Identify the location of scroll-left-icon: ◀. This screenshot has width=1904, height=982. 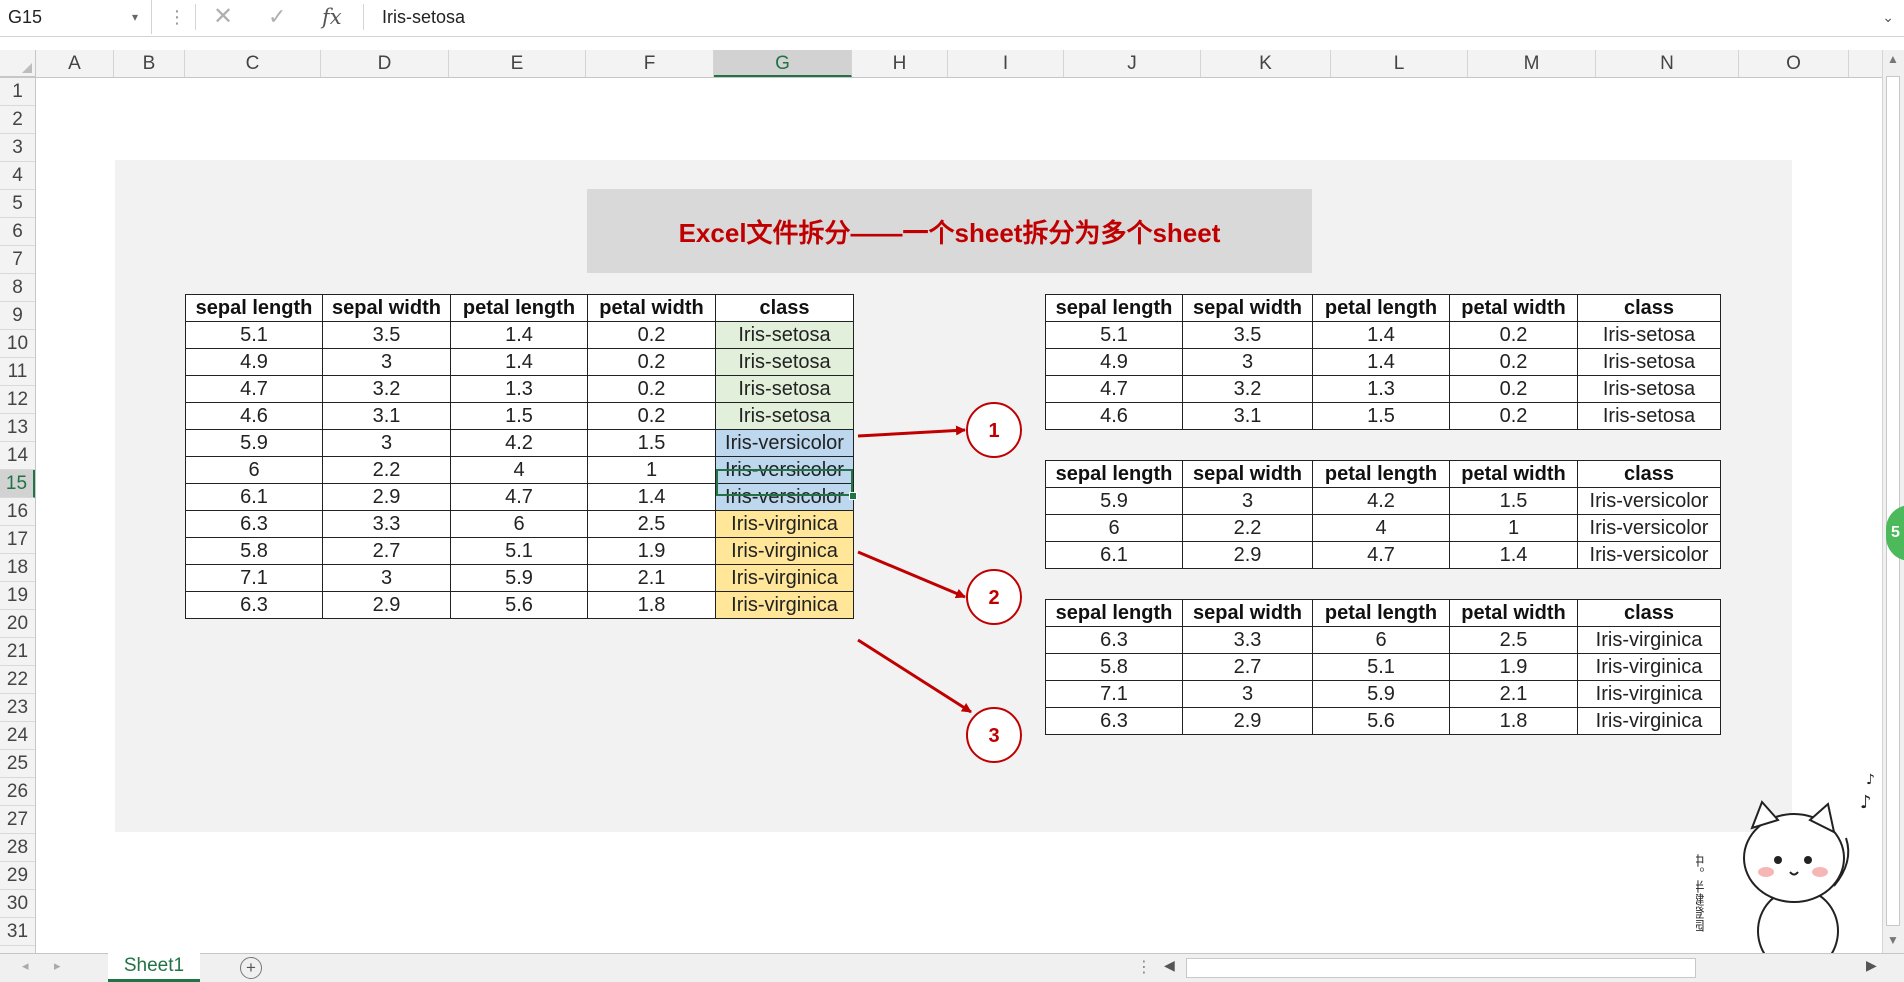
(1169, 965).